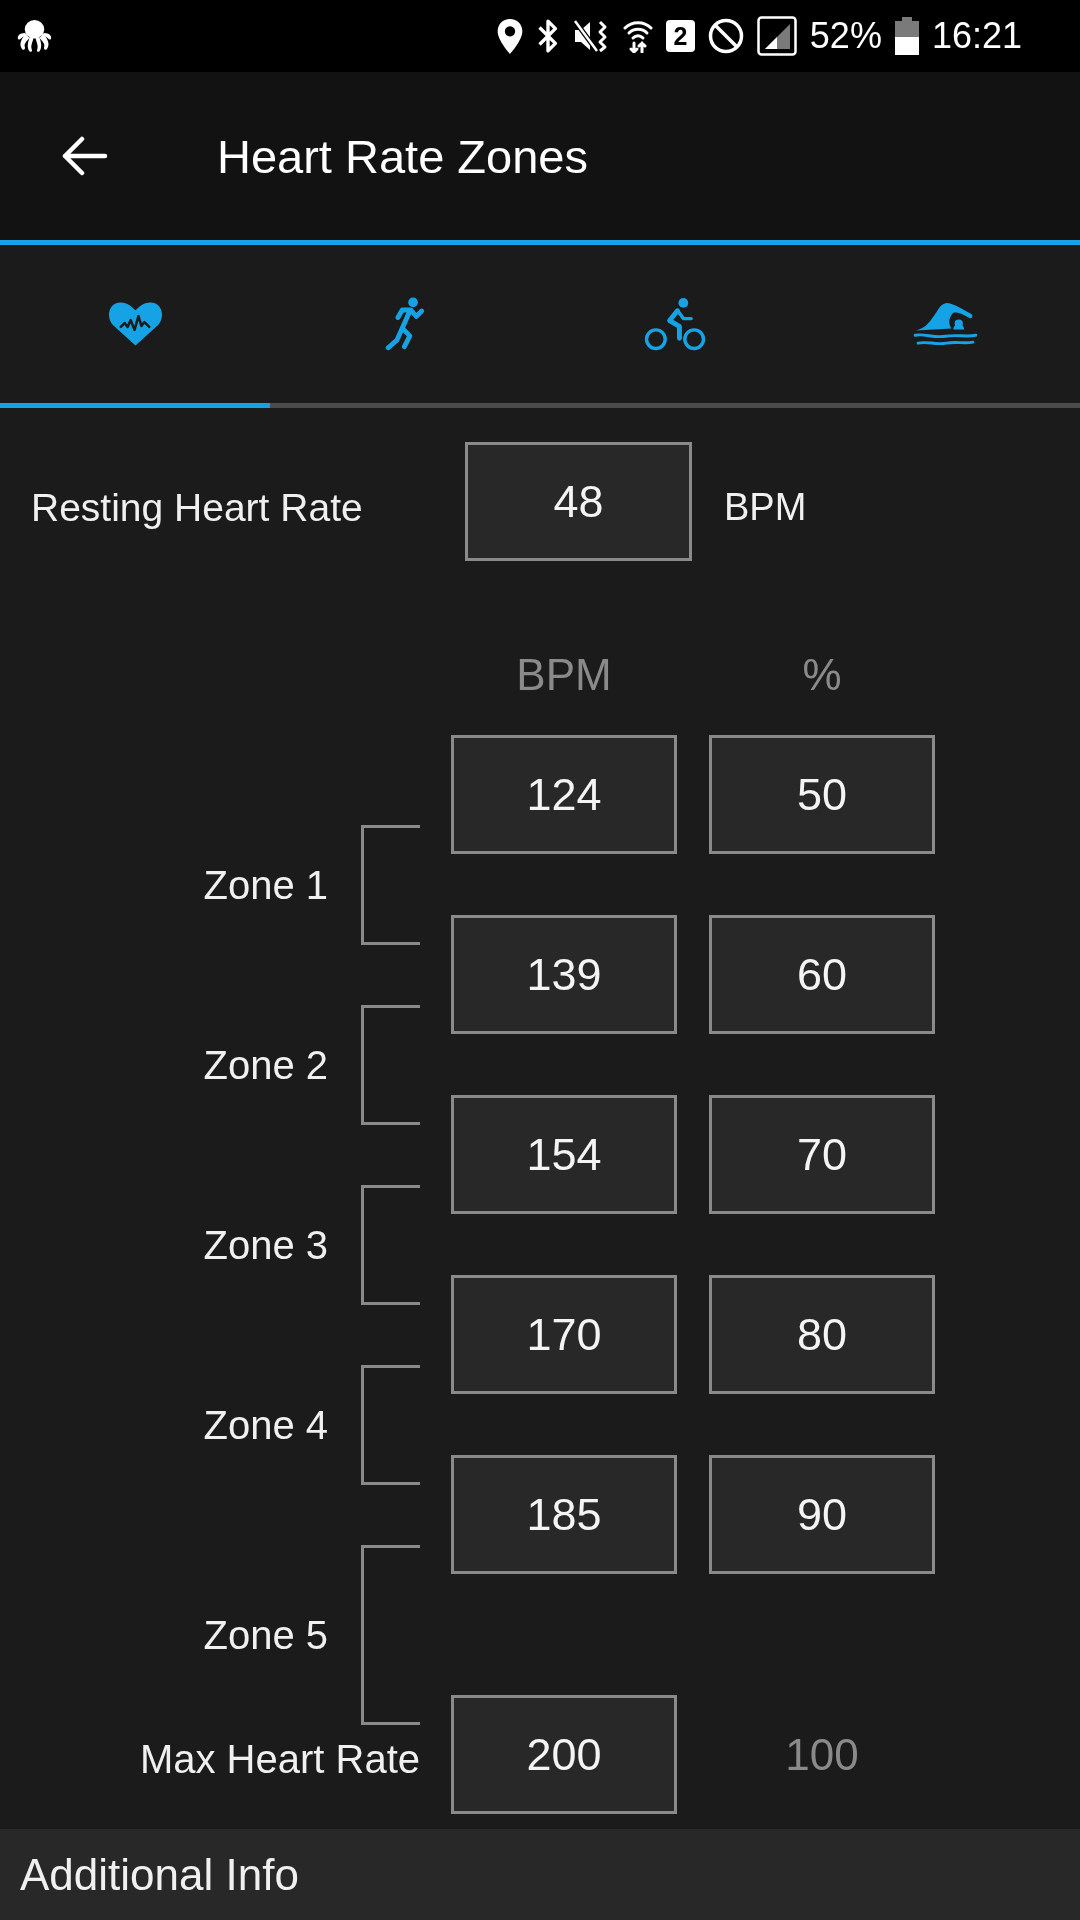 This screenshot has height=1920, width=1080. What do you see at coordinates (279, 1758) in the screenshot?
I see `max-heart-rate-label: Max Heart Rate` at bounding box center [279, 1758].